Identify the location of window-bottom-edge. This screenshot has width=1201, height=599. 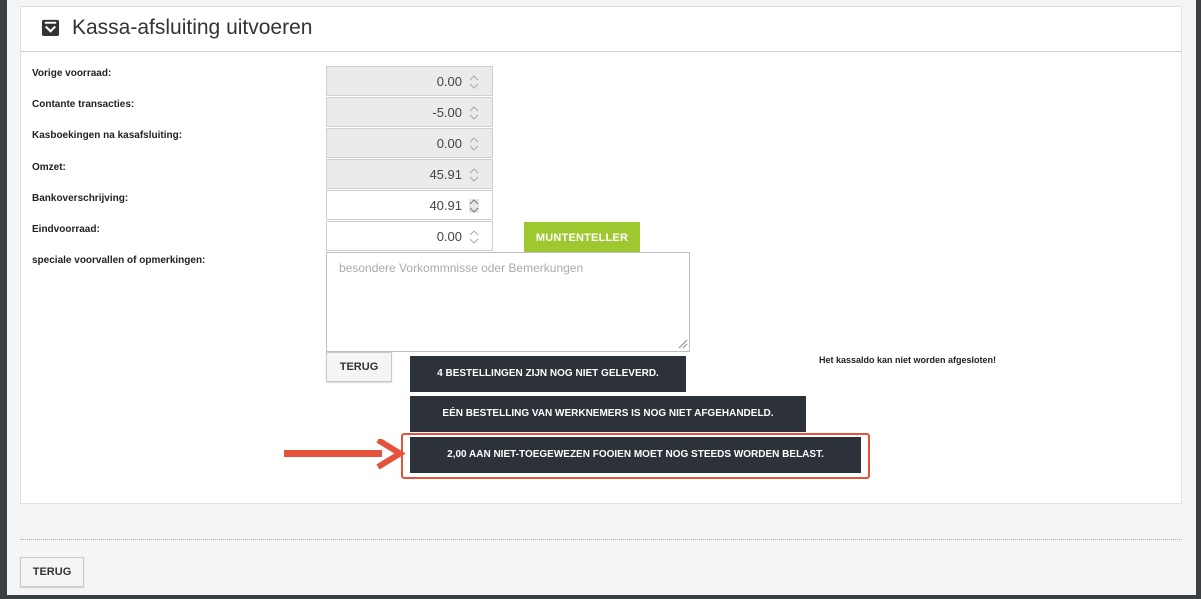
(600, 597).